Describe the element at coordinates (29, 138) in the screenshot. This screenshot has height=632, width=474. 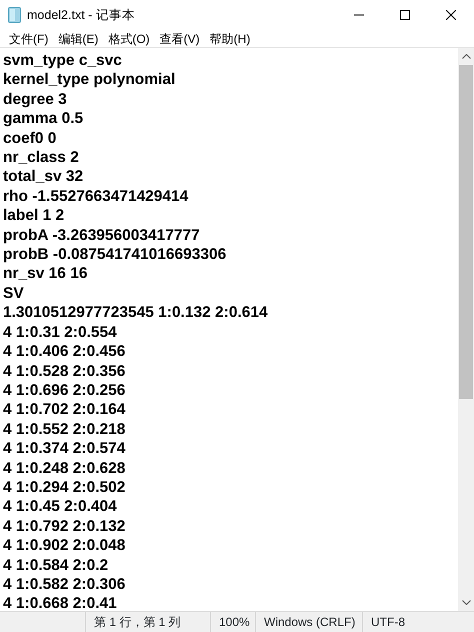
I see `text-line: coef0 0` at that location.